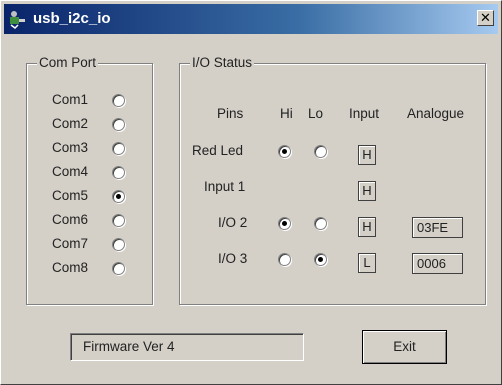  Describe the element at coordinates (437, 227) in the screenshot. I see `io2-analogue-value: 03FE` at that location.